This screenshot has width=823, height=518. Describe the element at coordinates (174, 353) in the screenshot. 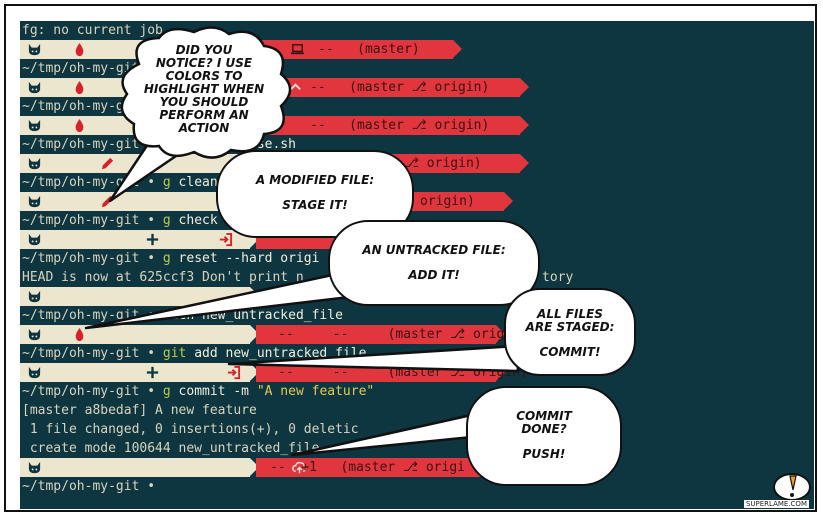

I see `git-alias: git` at that location.